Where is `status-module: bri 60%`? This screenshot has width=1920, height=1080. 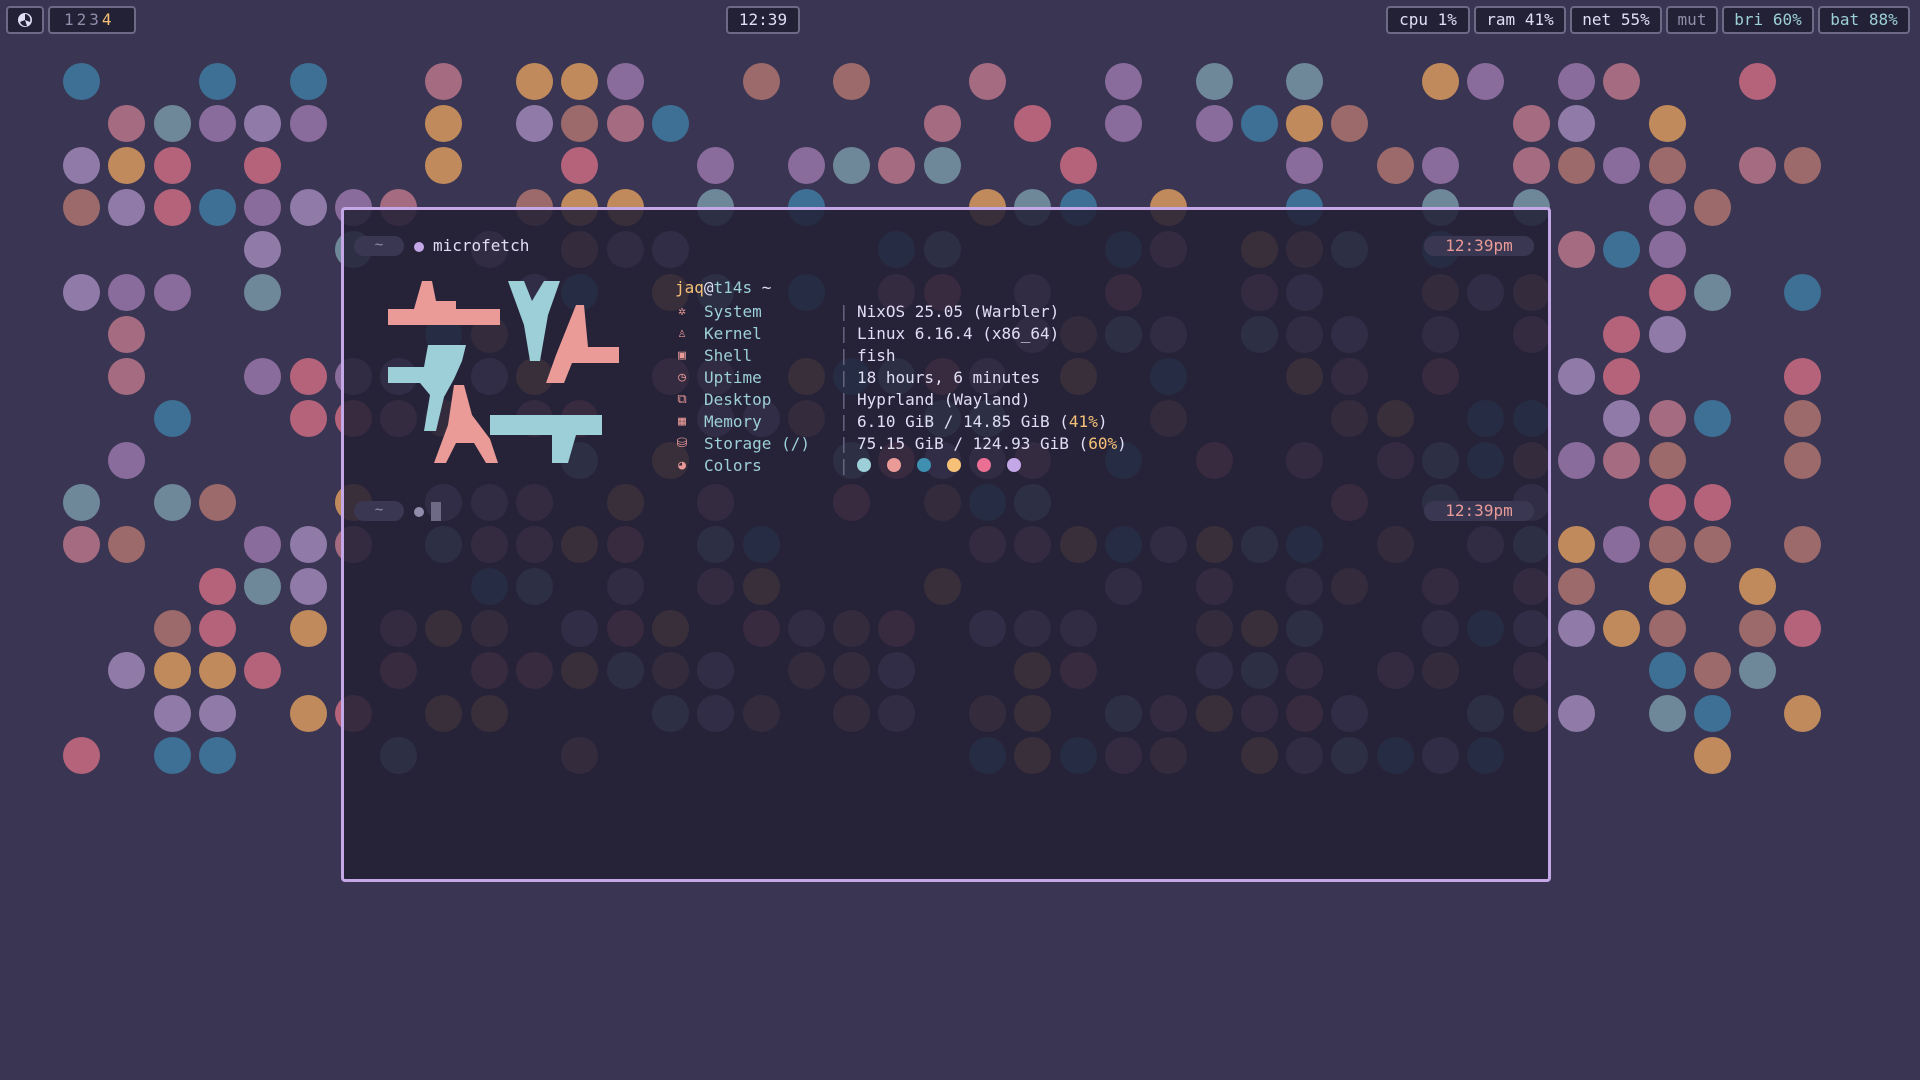 status-module: bri 60% is located at coordinates (1768, 20).